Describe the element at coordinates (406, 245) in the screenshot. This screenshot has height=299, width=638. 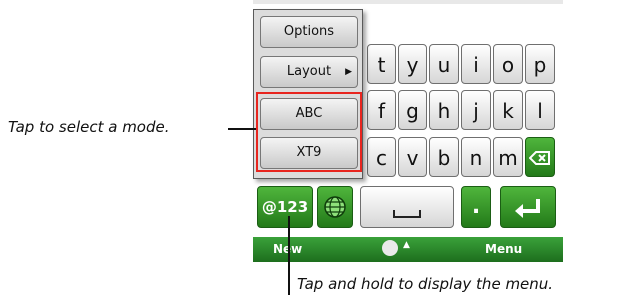
I see `input-indicator-arrow-icon: ▲` at that location.